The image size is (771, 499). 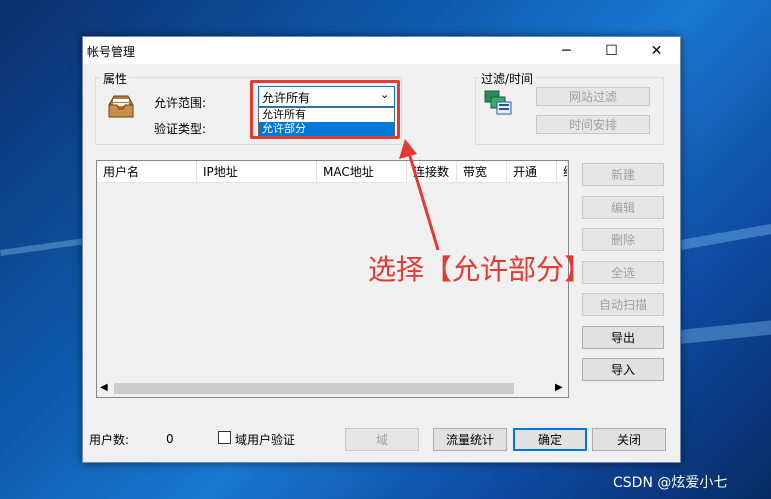 I want to click on scrollbar-thumb, so click(x=314, y=388).